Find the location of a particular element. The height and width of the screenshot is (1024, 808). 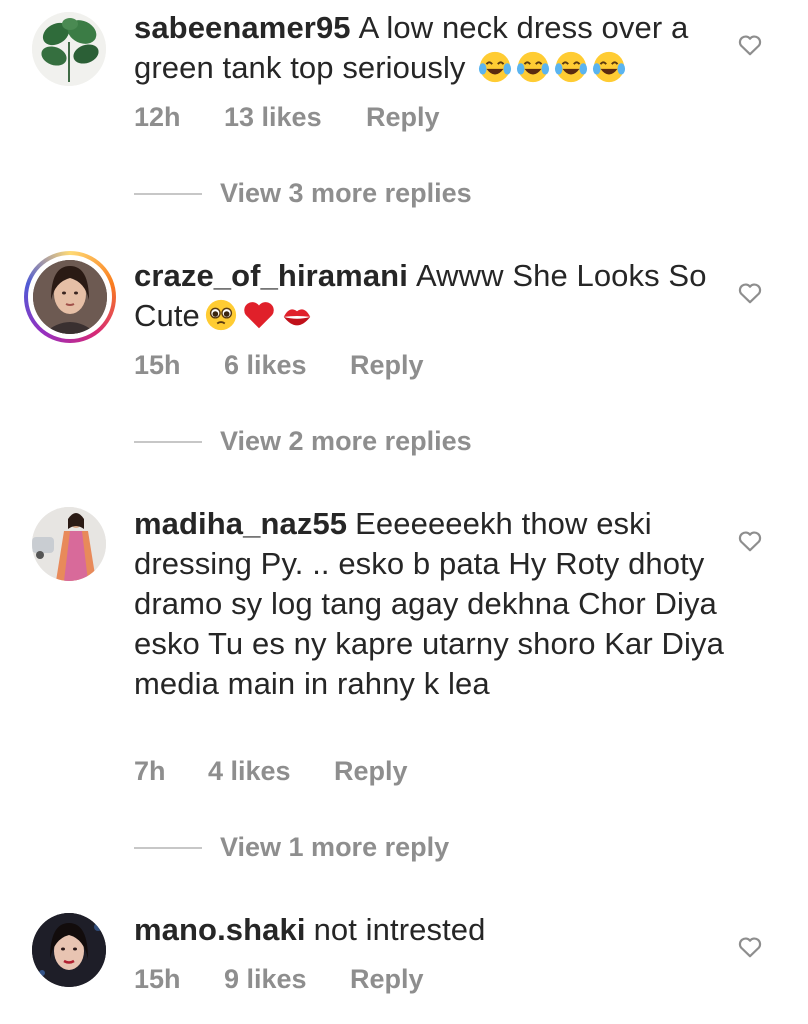

comment-time: 12h is located at coordinates (157, 117).